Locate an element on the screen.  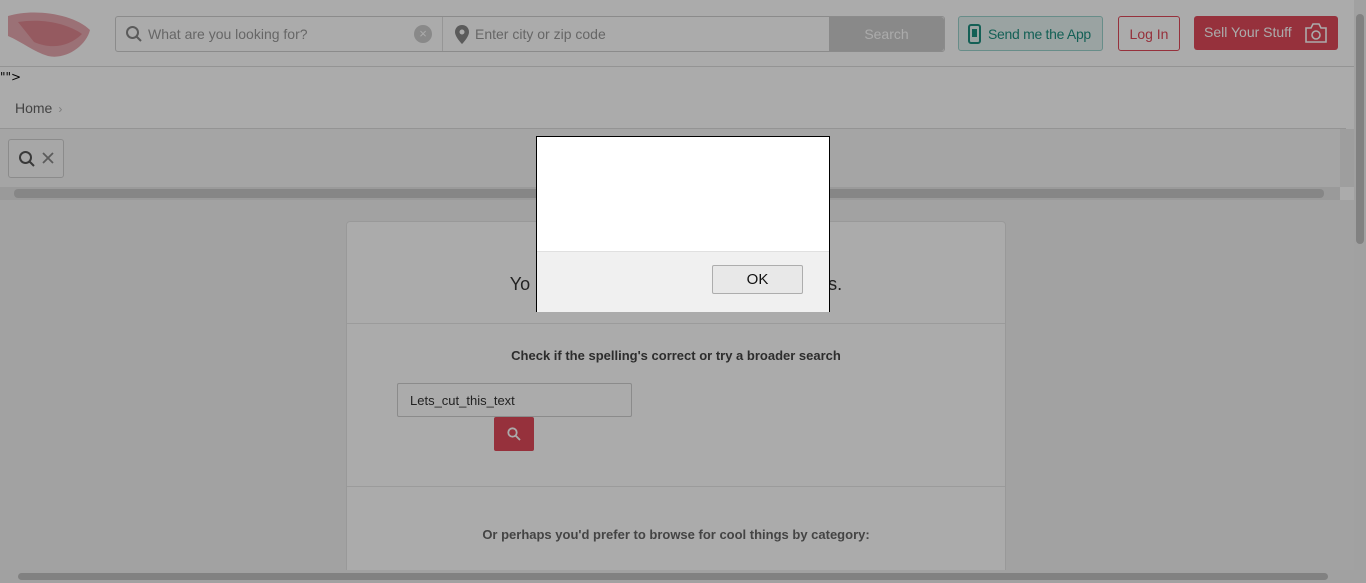
alert-message-area is located at coordinates (683, 194).